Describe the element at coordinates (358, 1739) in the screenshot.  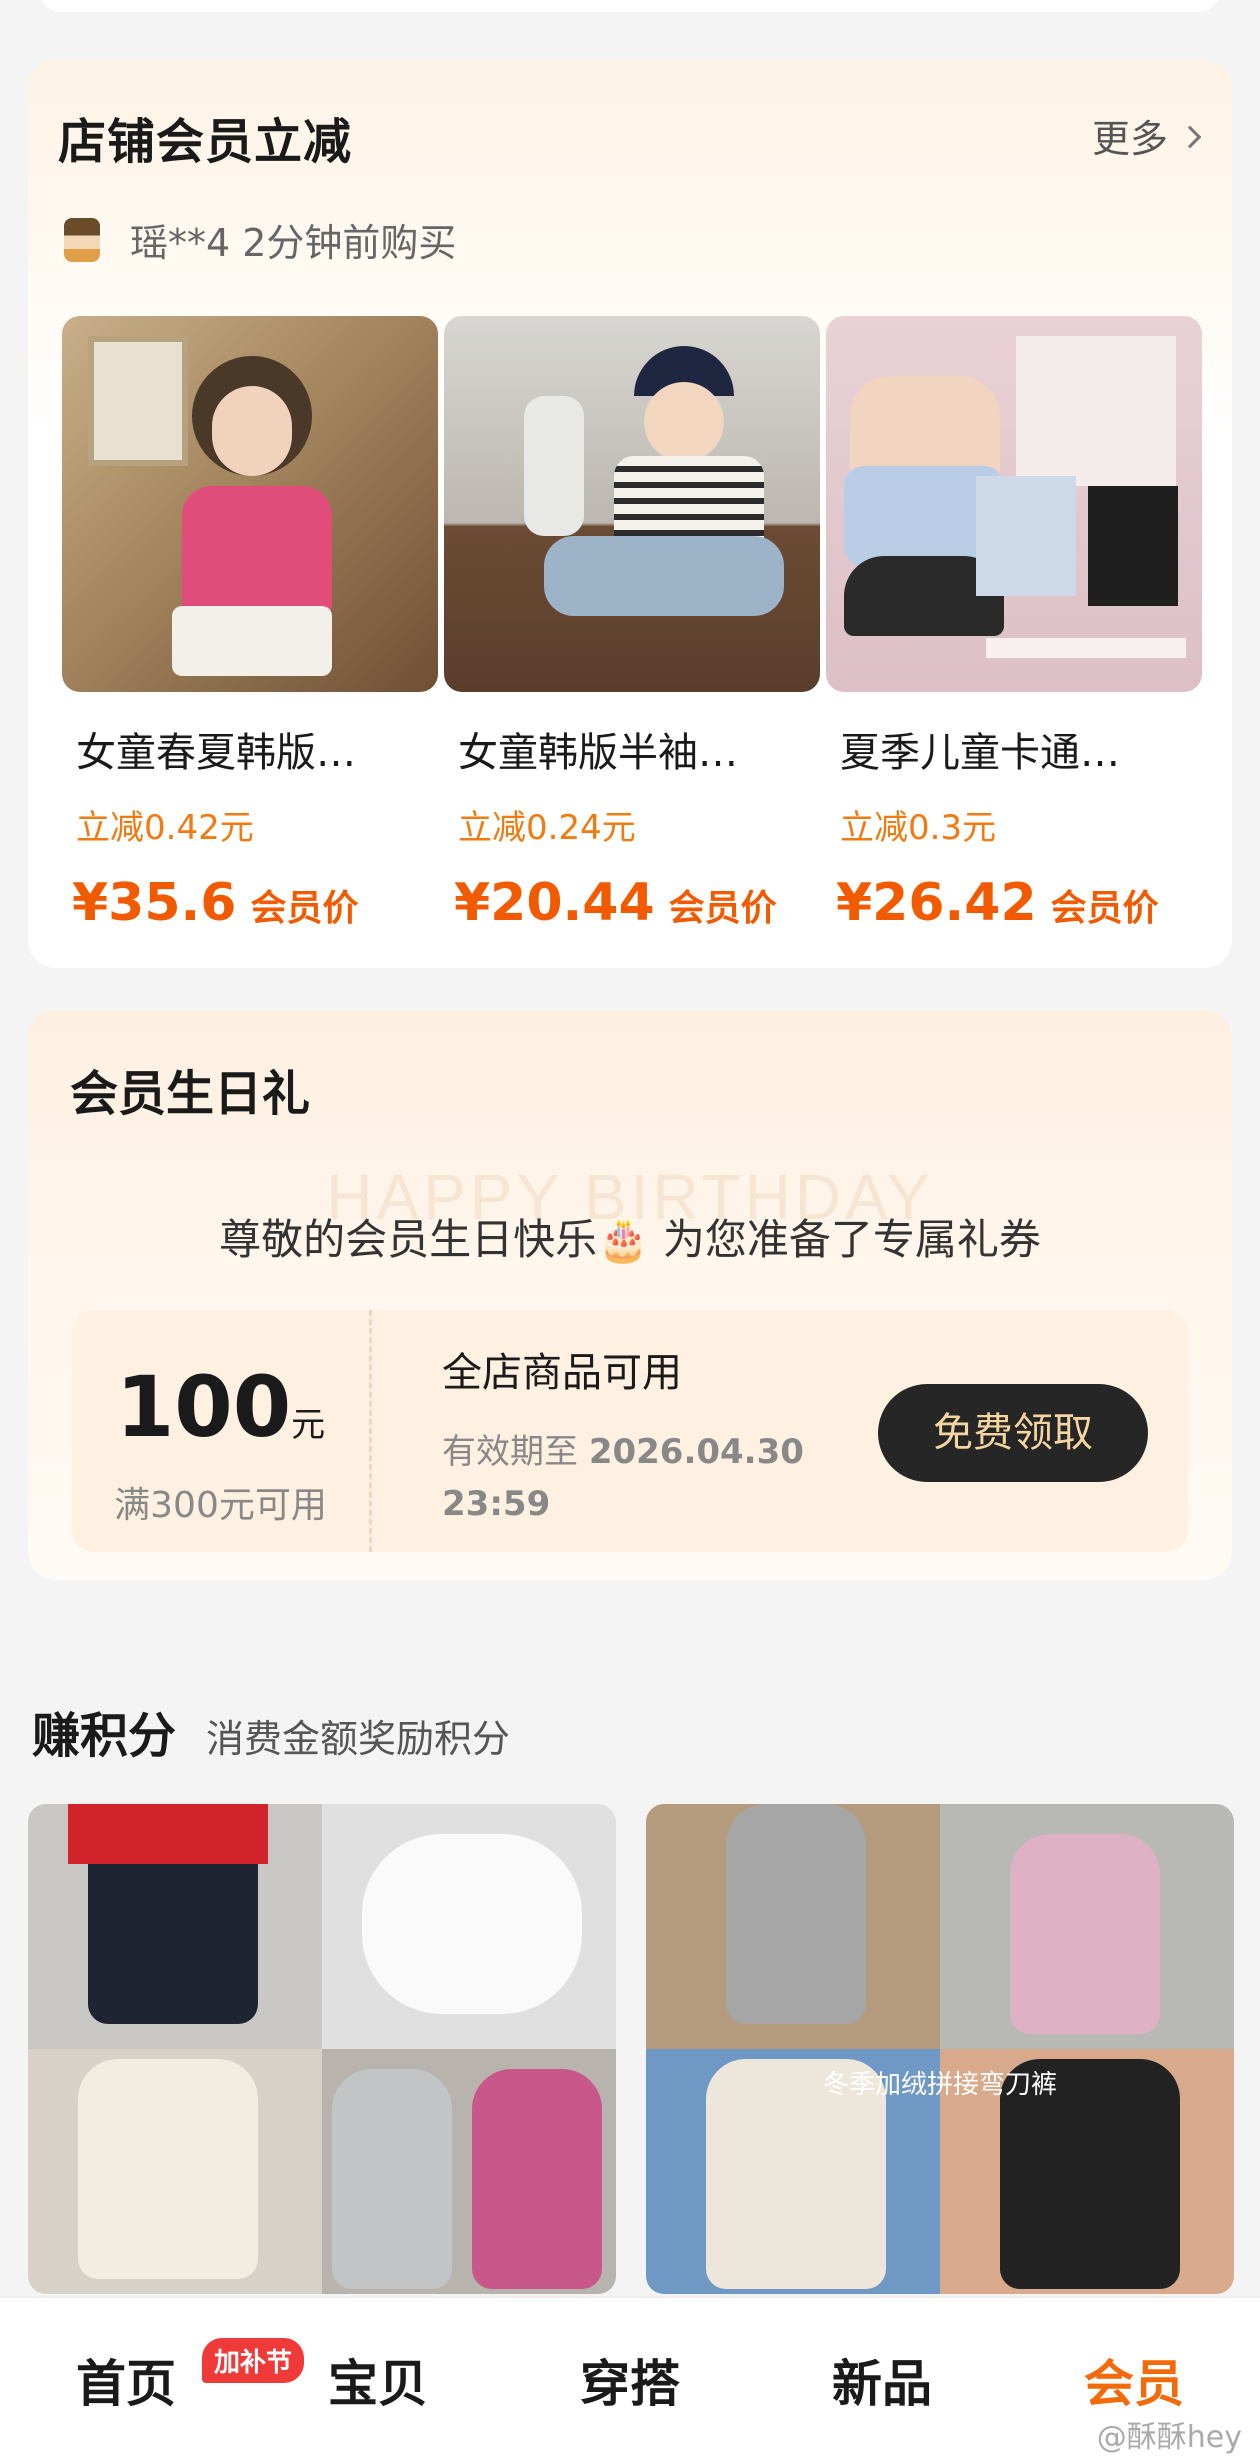
I see `section-subtitle: 消费金额奖励积分` at that location.